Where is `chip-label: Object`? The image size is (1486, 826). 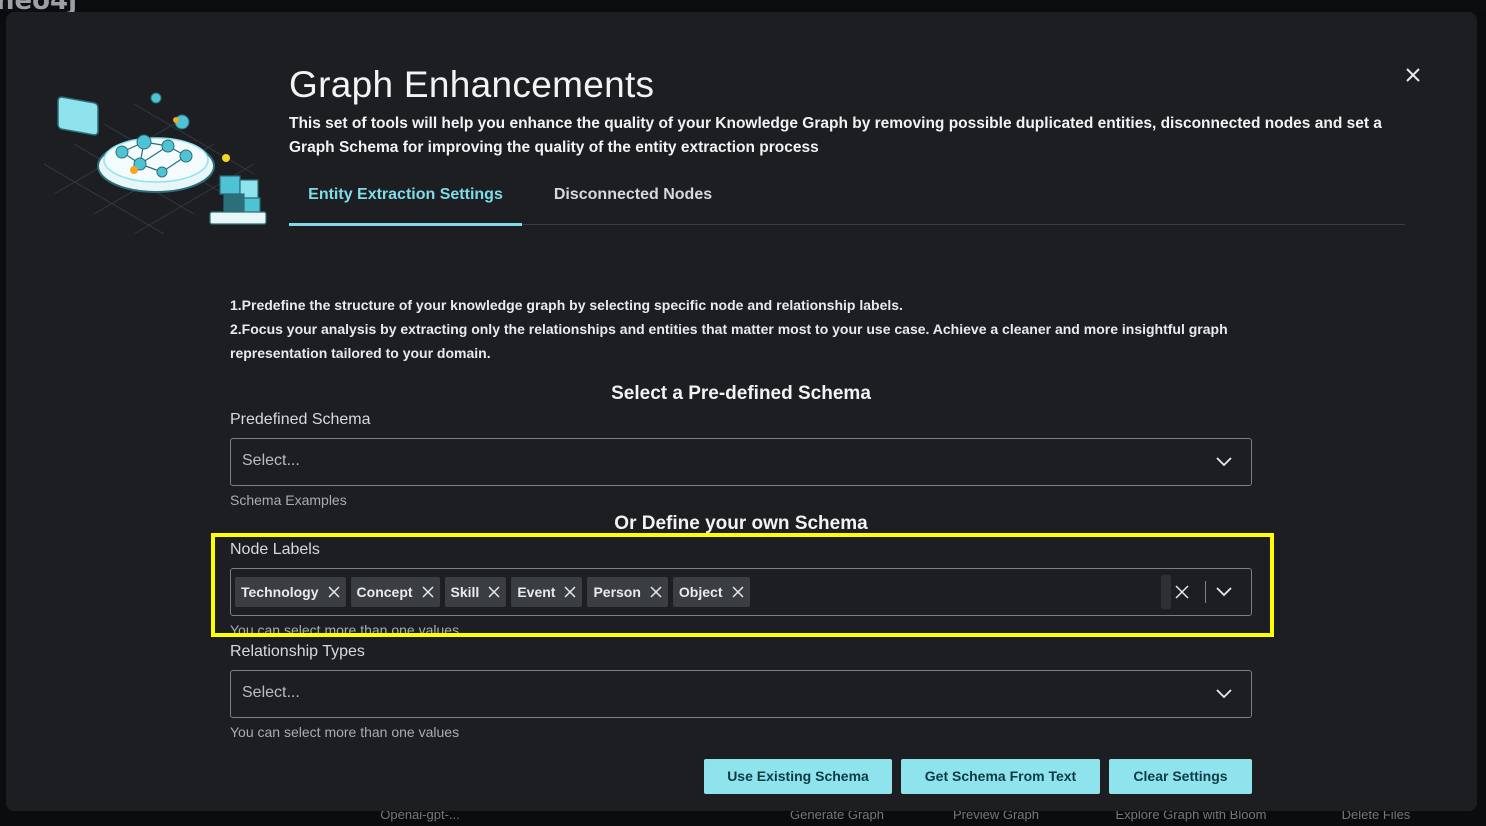 chip-label: Object is located at coordinates (700, 592).